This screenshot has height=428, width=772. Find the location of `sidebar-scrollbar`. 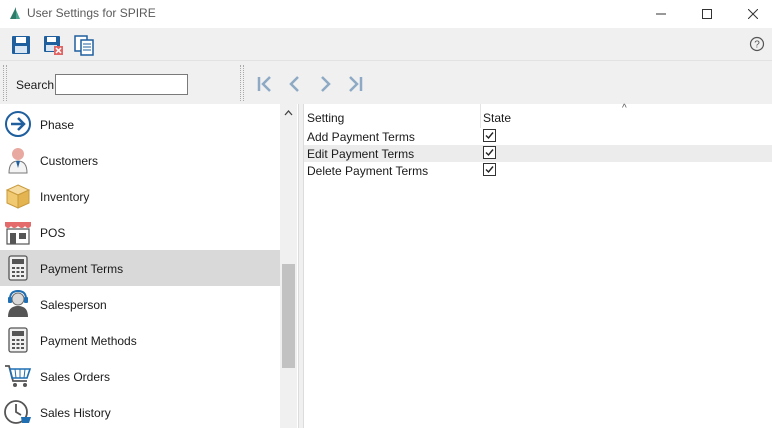

sidebar-scrollbar is located at coordinates (288, 266).